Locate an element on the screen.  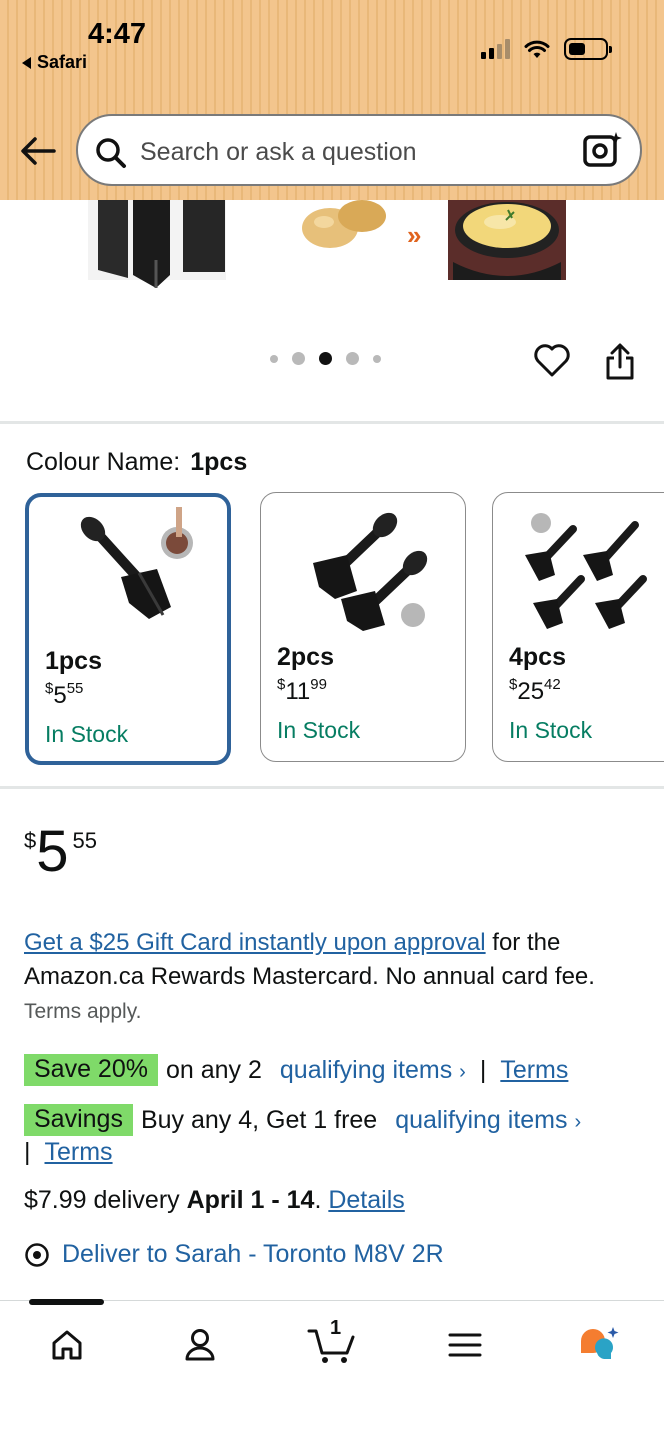
deliver-to-text: Deliver to Sarah - Toronto M8V 2R is located at coordinates (253, 1254).